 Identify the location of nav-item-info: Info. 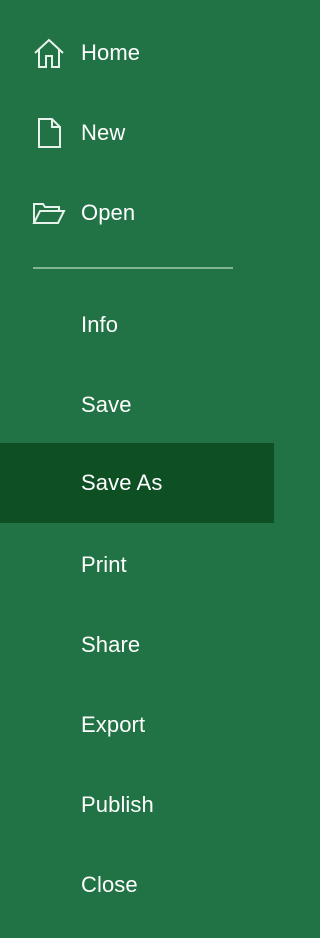
(137, 325).